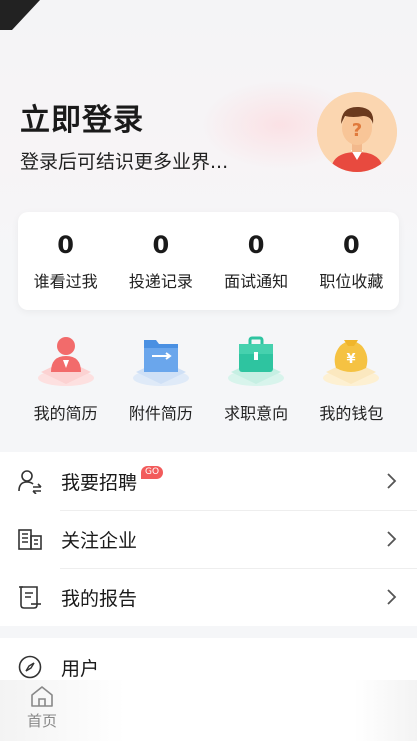 The width and height of the screenshot is (417, 741). I want to click on menu-label: 我的报告, so click(99, 598).